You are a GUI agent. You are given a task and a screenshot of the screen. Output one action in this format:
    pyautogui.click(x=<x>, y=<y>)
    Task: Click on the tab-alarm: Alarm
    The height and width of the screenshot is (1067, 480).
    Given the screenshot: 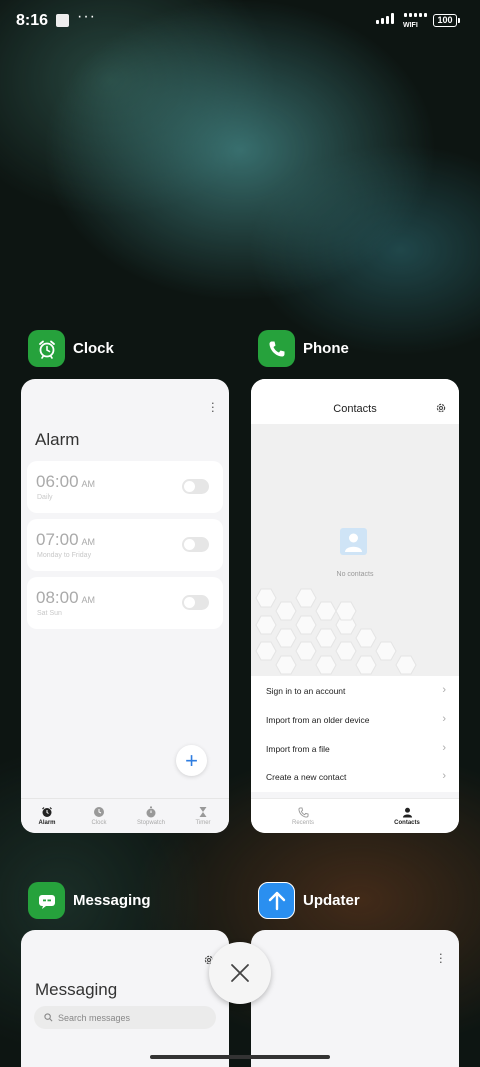 What is the action you would take?
    pyautogui.click(x=47, y=816)
    